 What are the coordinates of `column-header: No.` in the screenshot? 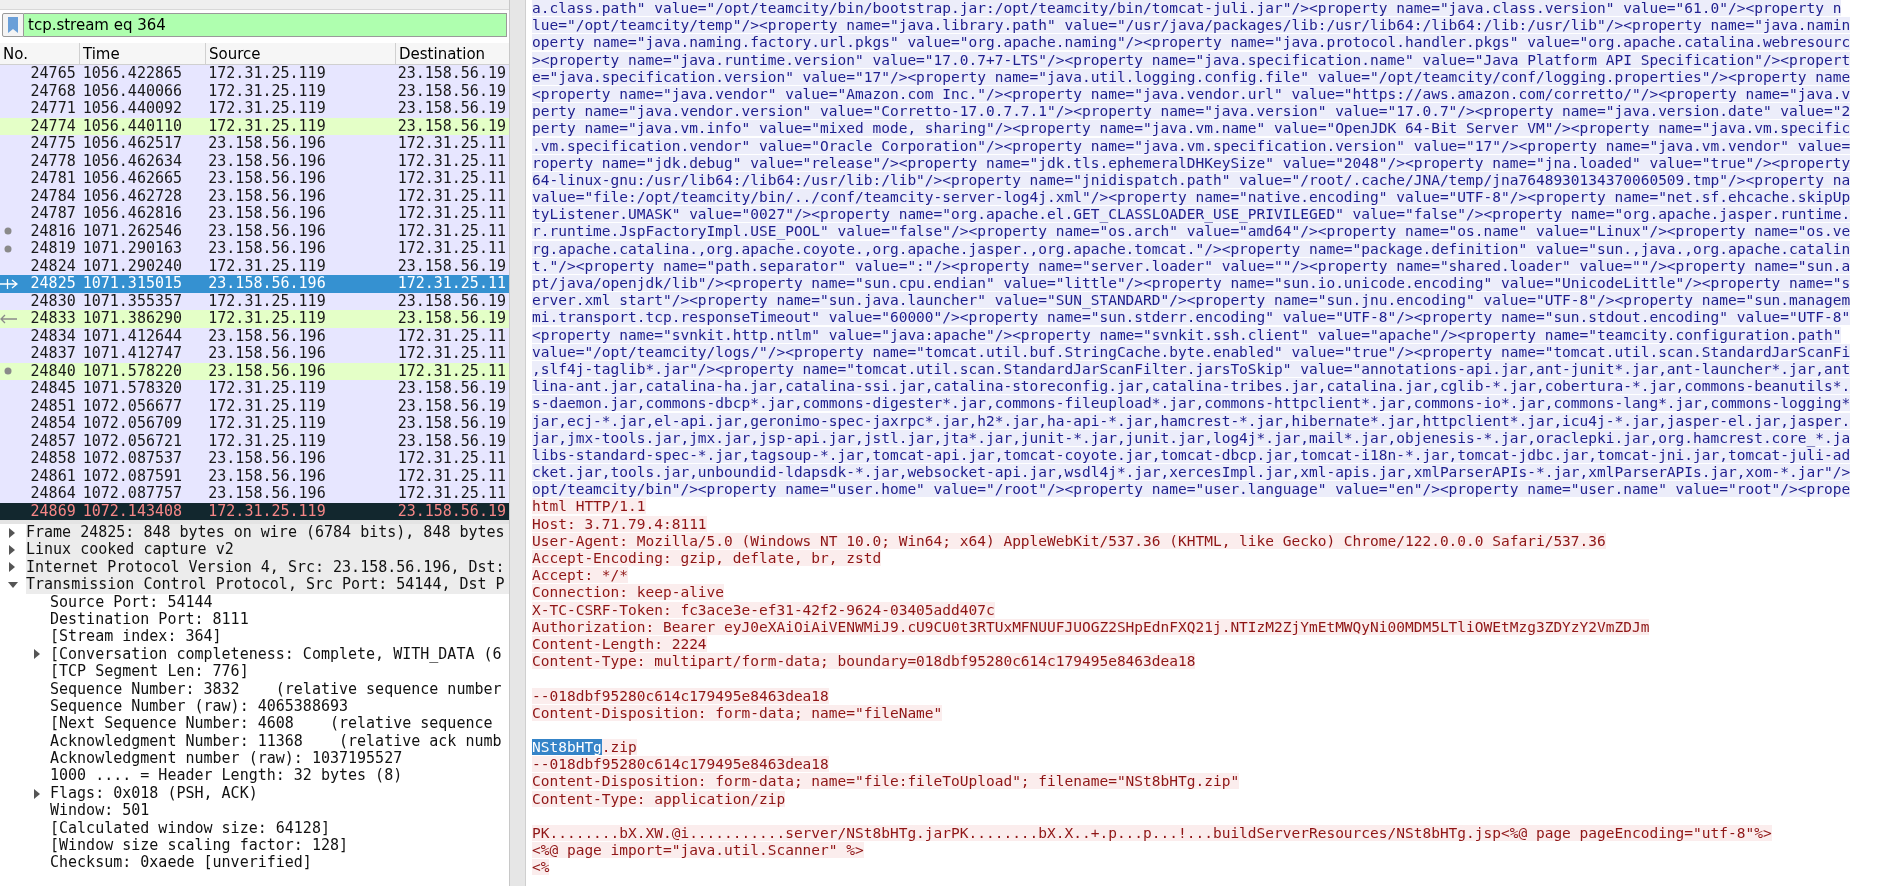 It's located at (40, 53).